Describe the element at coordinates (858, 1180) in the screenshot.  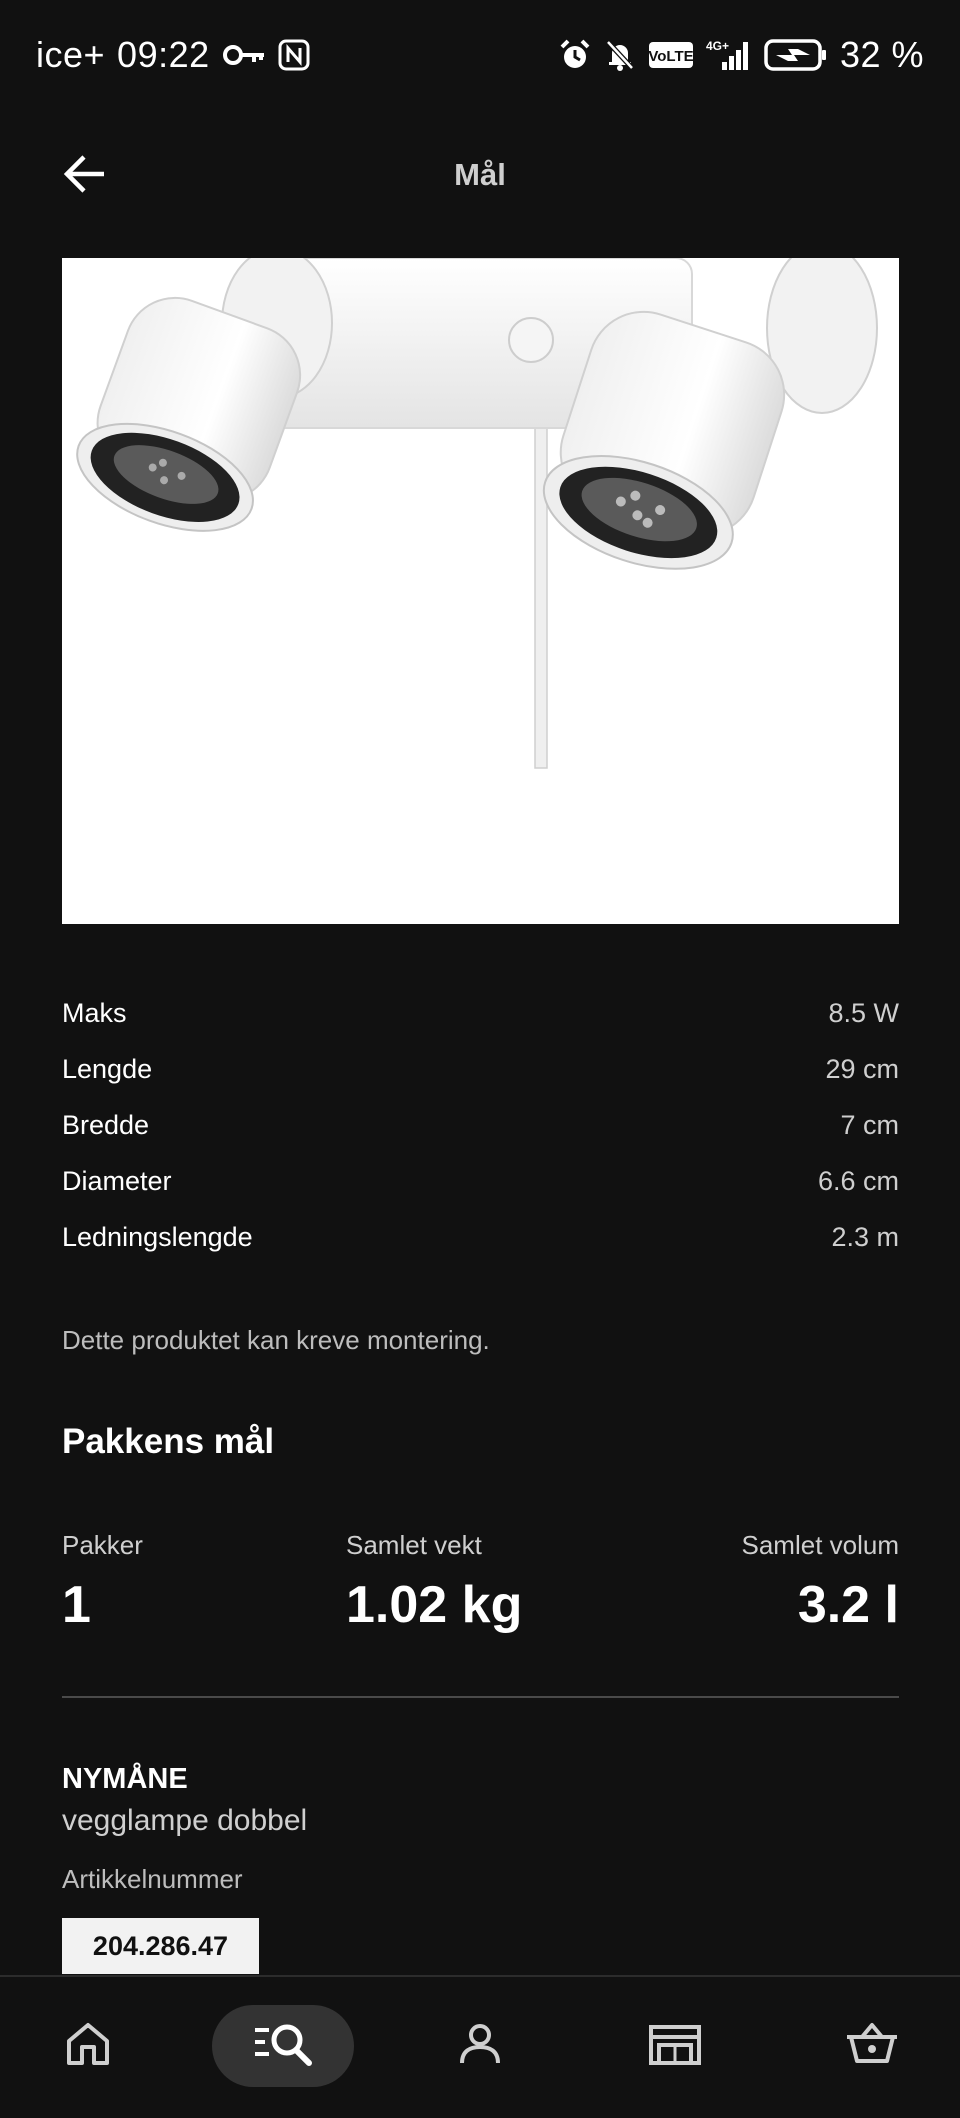
I see `spec-value: 6.6 cm` at that location.